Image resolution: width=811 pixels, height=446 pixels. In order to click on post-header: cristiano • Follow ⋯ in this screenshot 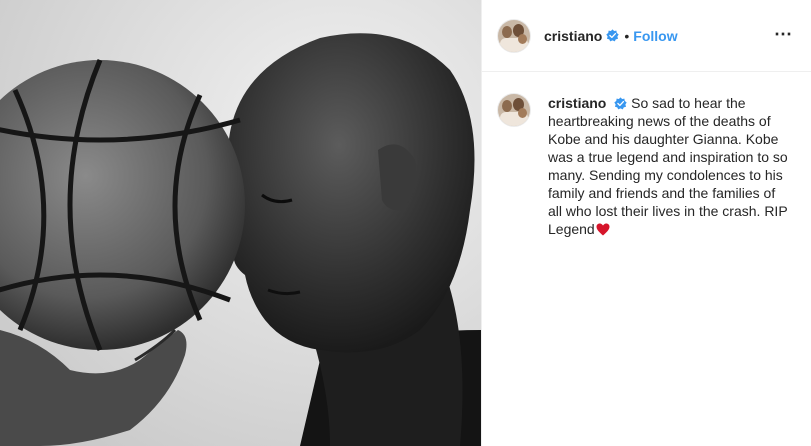, I will do `click(646, 36)`.